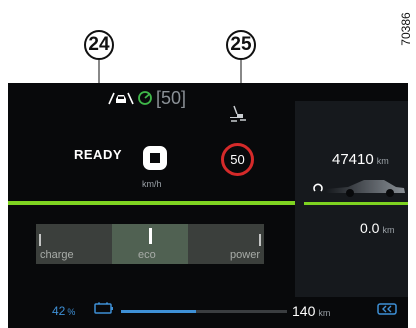 The height and width of the screenshot is (328, 416). What do you see at coordinates (304, 311) in the screenshot?
I see `range-value: 140` at bounding box center [304, 311].